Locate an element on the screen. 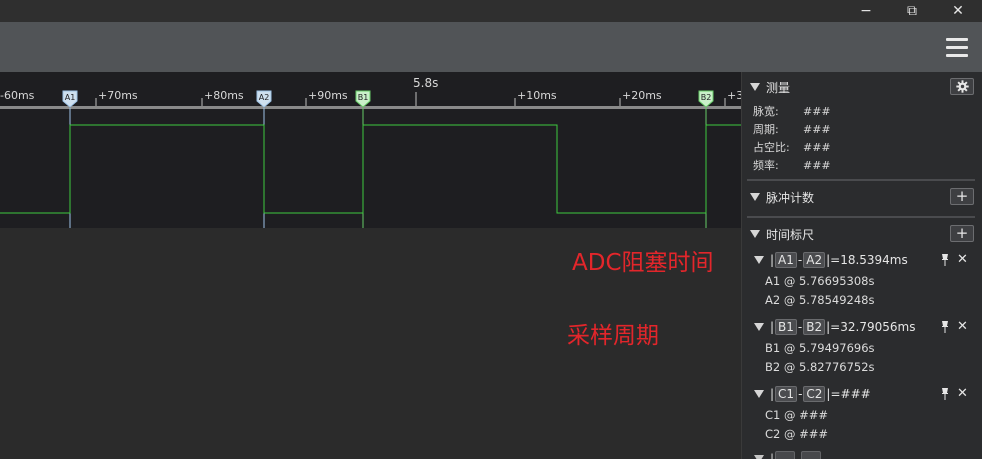 Image resolution: width=982 pixels, height=459 pixels. cursor-tag-c2: C2 is located at coordinates (814, 394).